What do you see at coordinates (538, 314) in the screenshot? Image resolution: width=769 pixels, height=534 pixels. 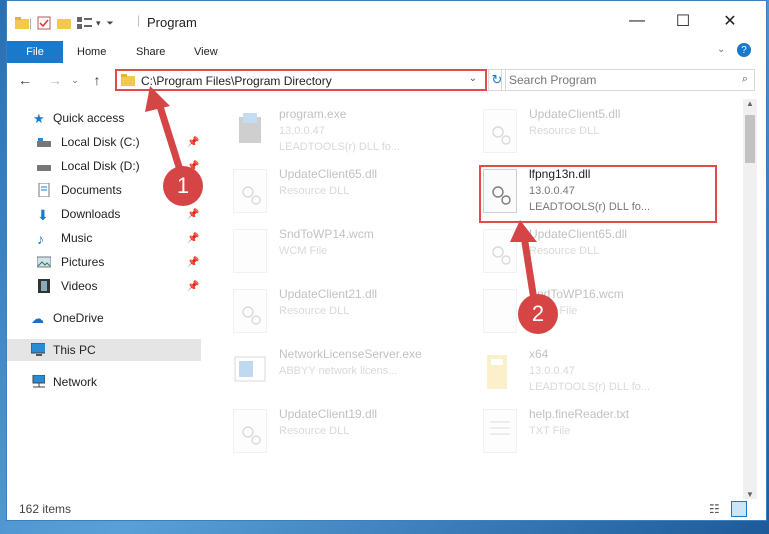 I see `annotation-badge-2: 2` at bounding box center [538, 314].